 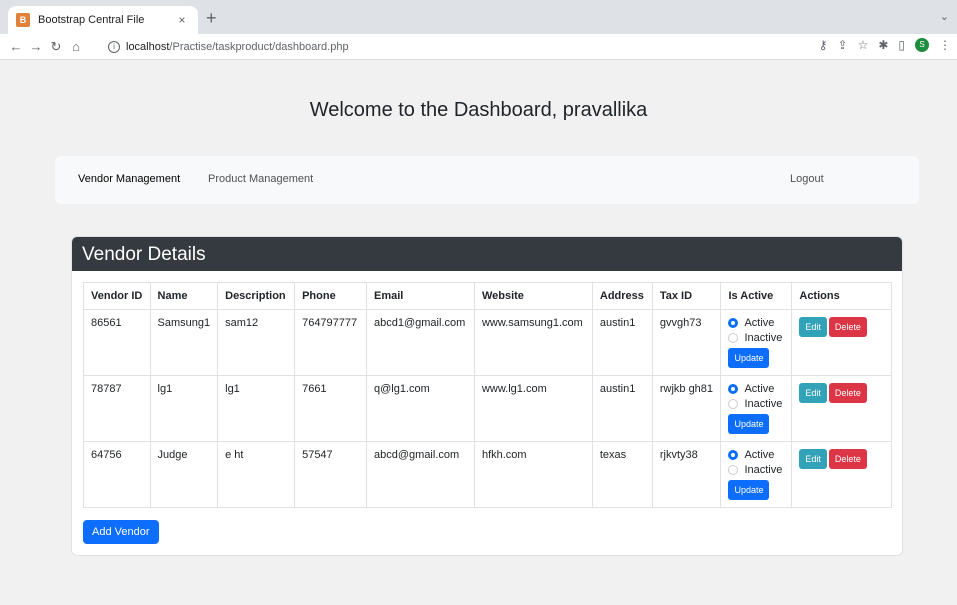 I want to click on nav-vendor-management: Vendor Management, so click(x=129, y=179).